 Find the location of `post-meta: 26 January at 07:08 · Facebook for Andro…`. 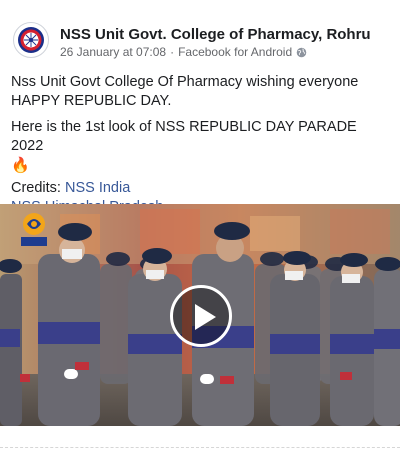

post-meta: 26 January at 07:08 · Facebook for Andro… is located at coordinates (183, 52).